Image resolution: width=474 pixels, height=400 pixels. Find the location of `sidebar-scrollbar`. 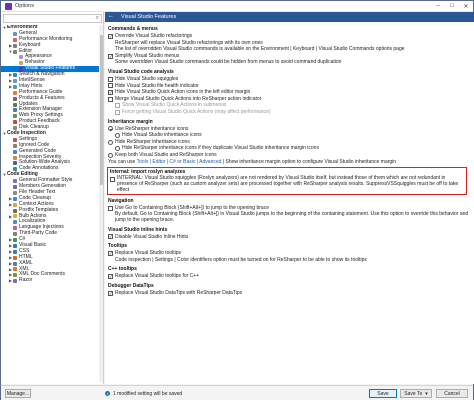

sidebar-scrollbar is located at coordinates (101, 203).